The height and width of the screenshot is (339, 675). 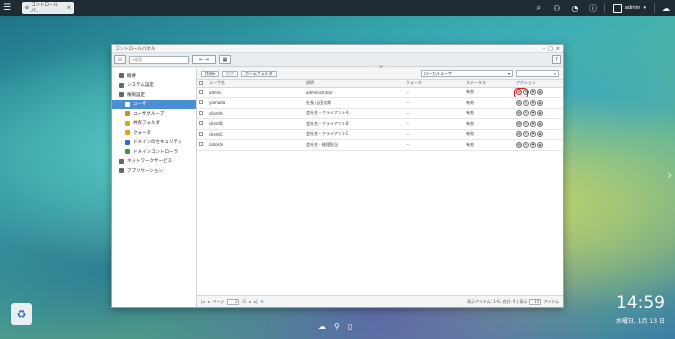 I want to click on col-username: ユーザ名, so click(x=255, y=84).